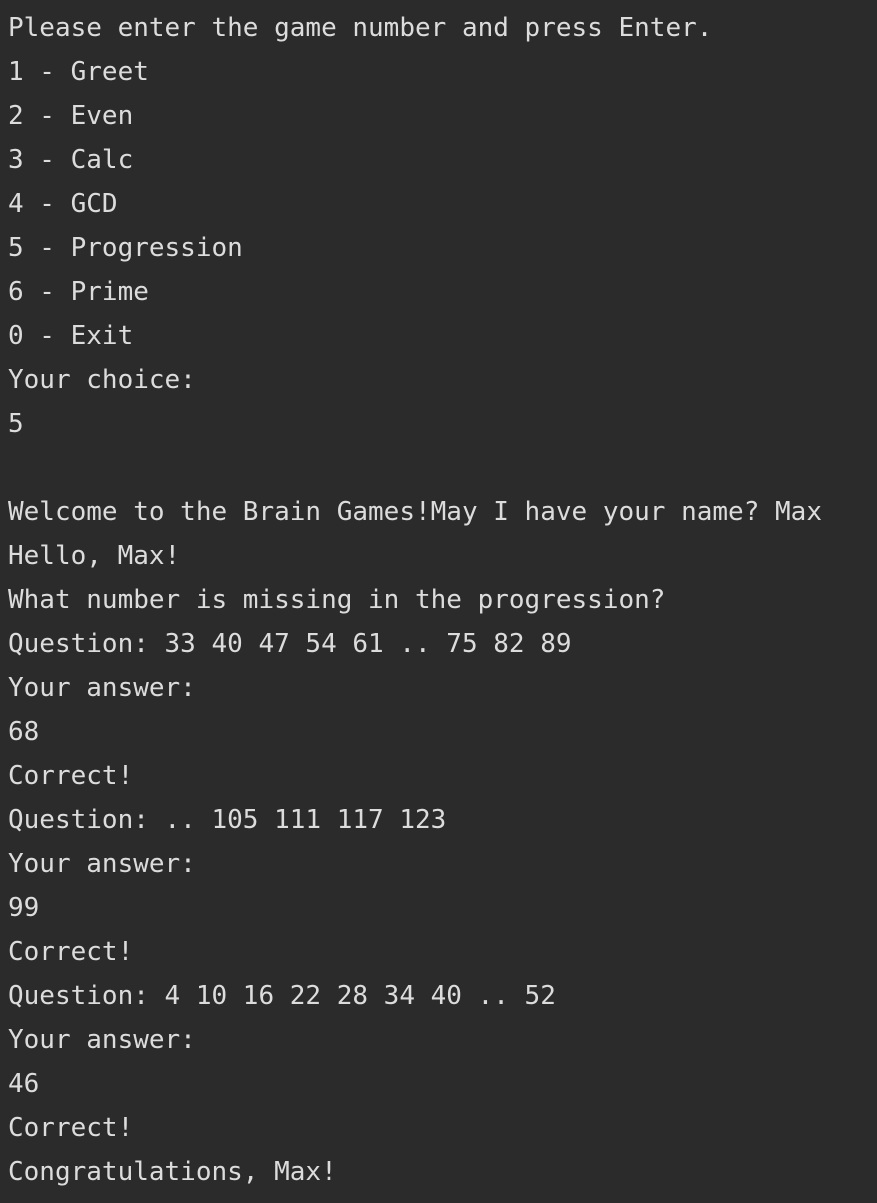 This screenshot has width=877, height=1203. Describe the element at coordinates (71, 336) in the screenshot. I see `menu-item-exit: 0 - Exit` at that location.